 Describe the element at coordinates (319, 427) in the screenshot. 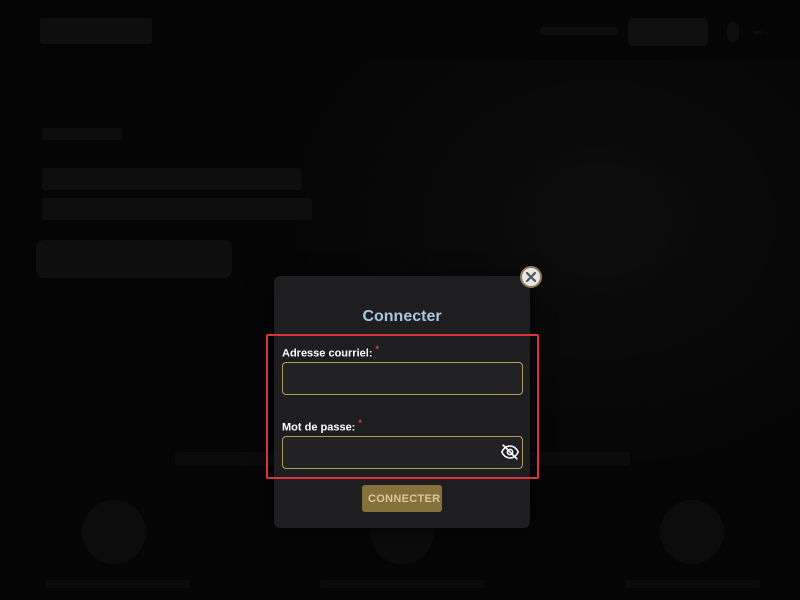

I see `password-label-text: Mot de passe:` at that location.